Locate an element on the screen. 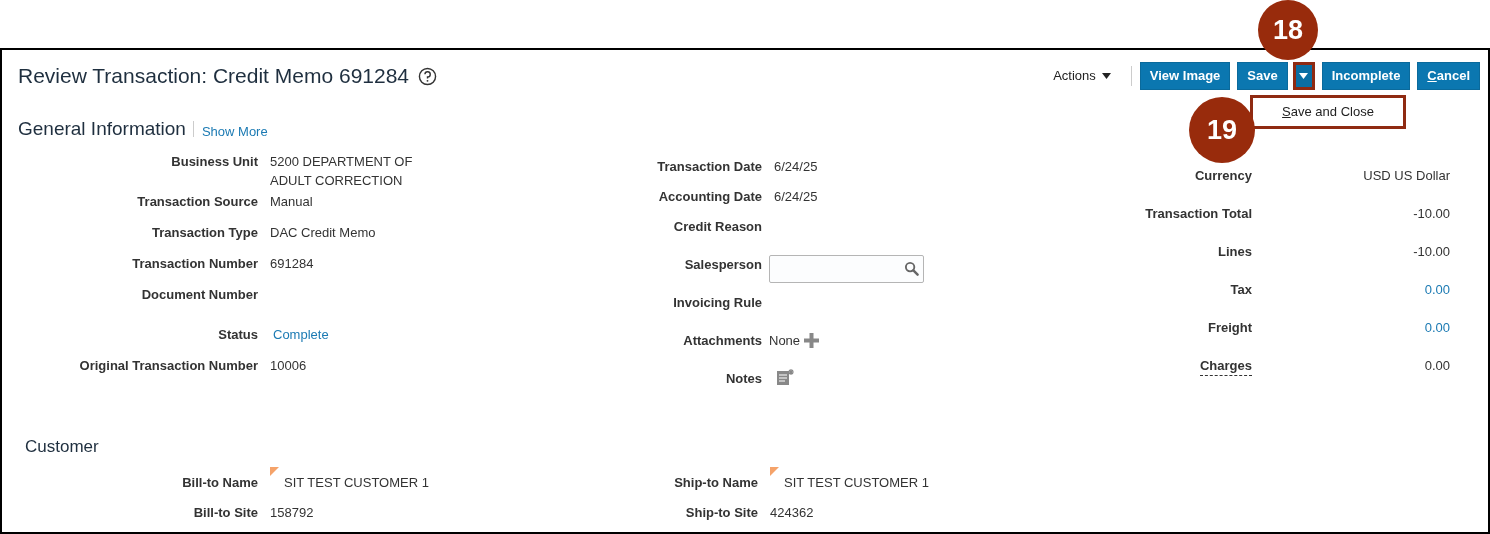  field-label: Document Number is located at coordinates (199, 294).